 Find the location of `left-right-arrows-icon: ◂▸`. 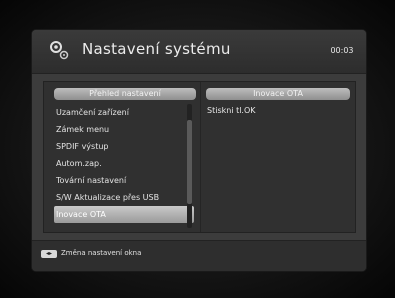

left-right-arrows-icon: ◂▸ is located at coordinates (49, 254).